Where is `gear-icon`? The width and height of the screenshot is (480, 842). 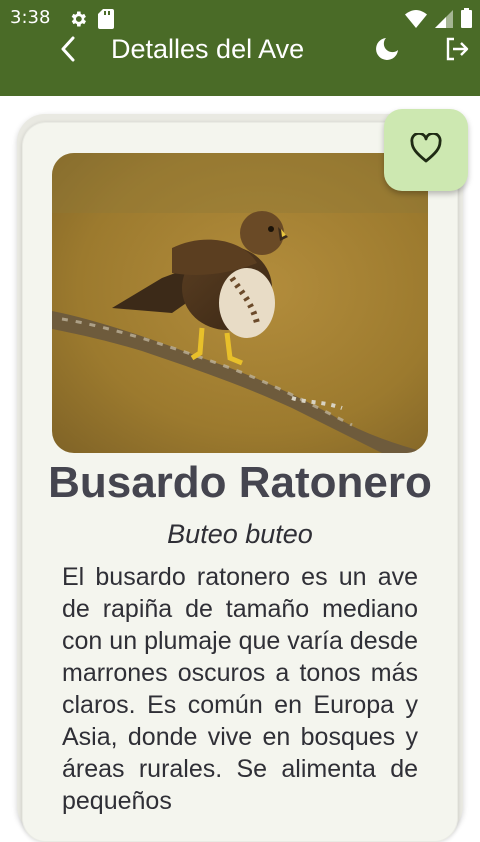 gear-icon is located at coordinates (78, 21).